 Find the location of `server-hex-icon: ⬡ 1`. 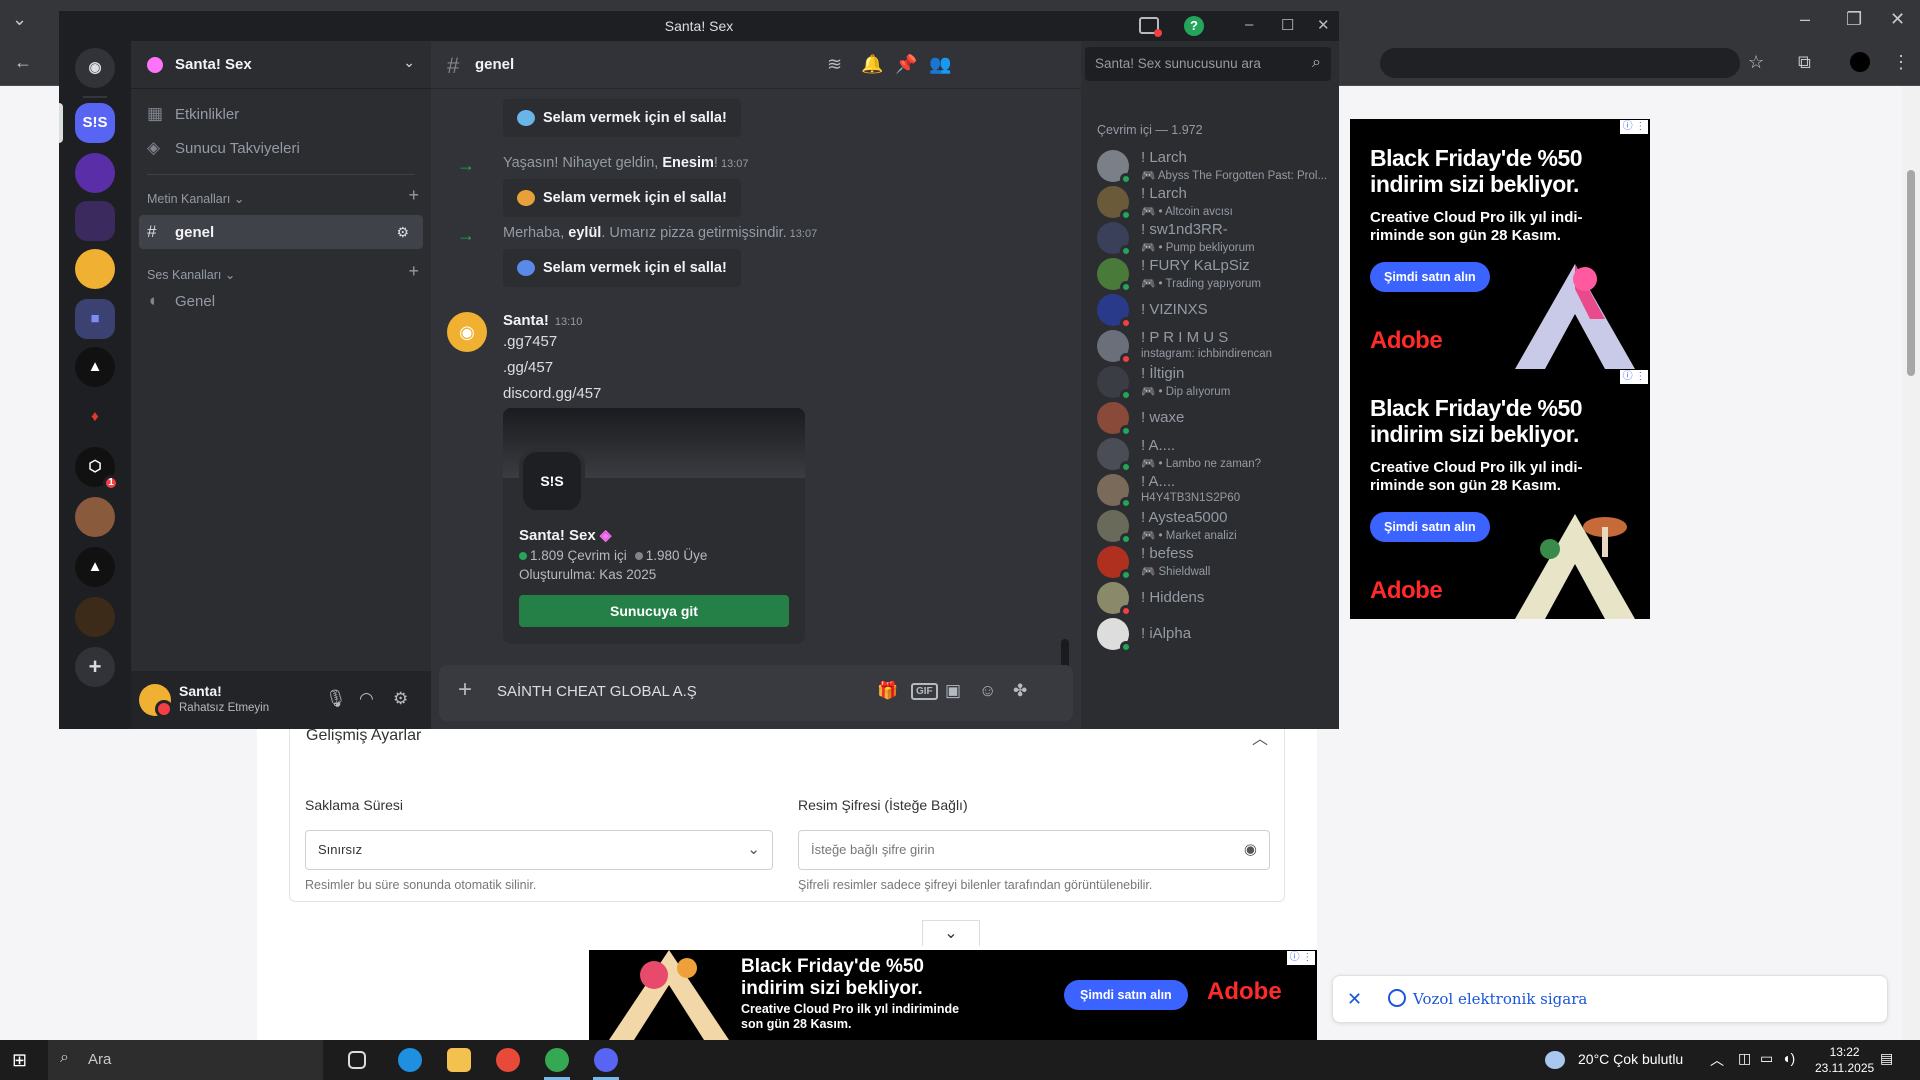

server-hex-icon: ⬡ 1 is located at coordinates (97, 469).